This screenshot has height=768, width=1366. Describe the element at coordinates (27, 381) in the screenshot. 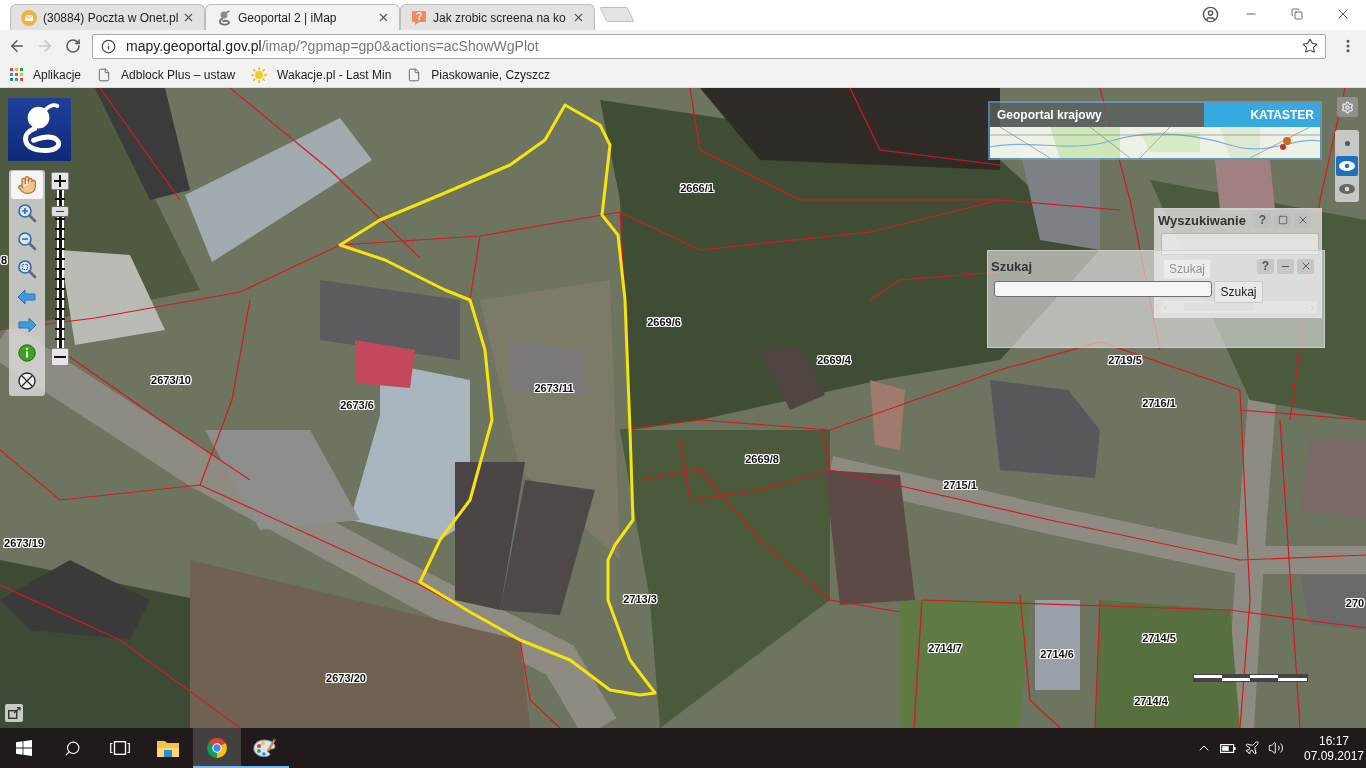

I see `crossed-circle-icon` at that location.